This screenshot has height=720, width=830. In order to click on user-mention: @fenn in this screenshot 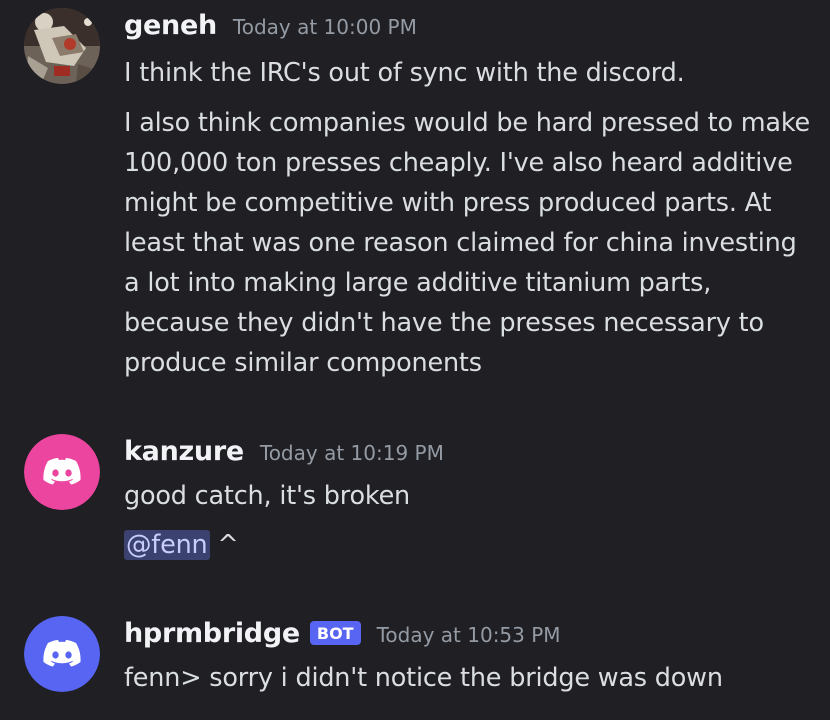, I will do `click(167, 545)`.